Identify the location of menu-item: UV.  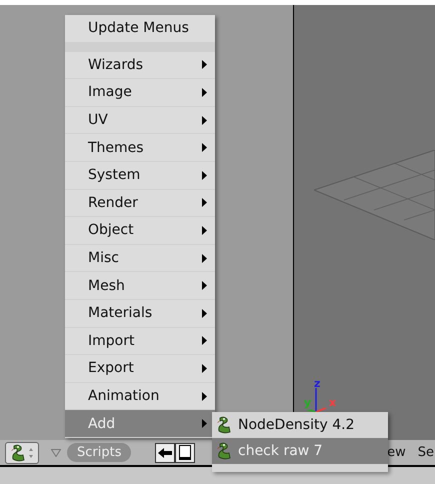
(140, 120).